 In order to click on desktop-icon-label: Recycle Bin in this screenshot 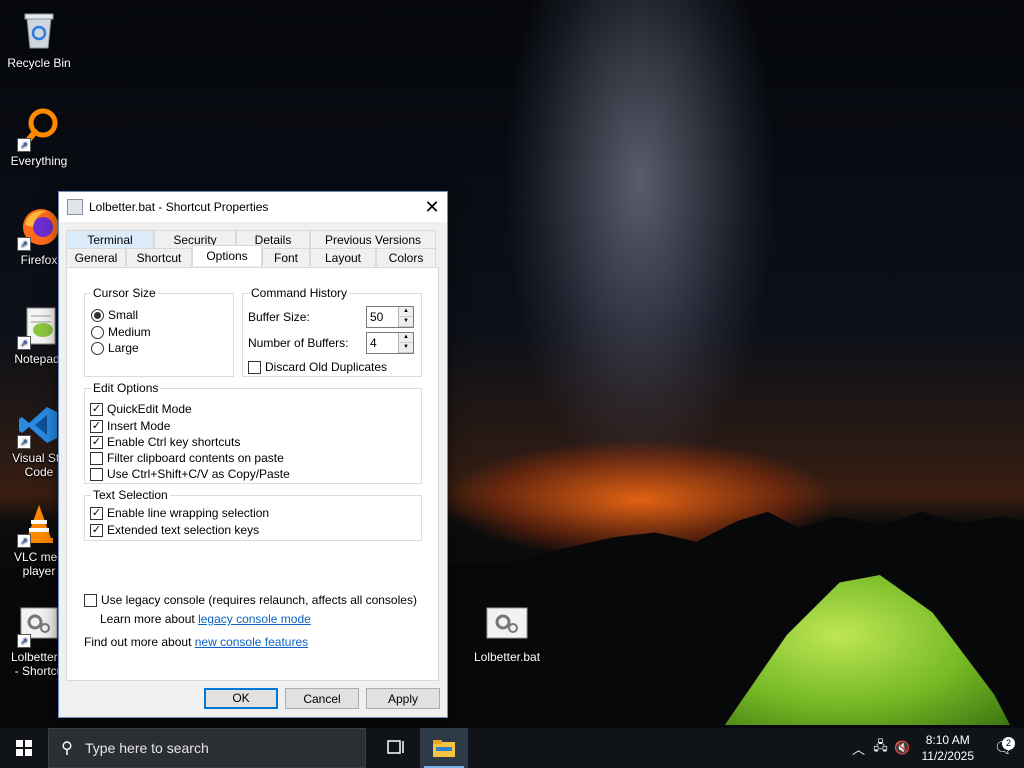, I will do `click(39, 63)`.